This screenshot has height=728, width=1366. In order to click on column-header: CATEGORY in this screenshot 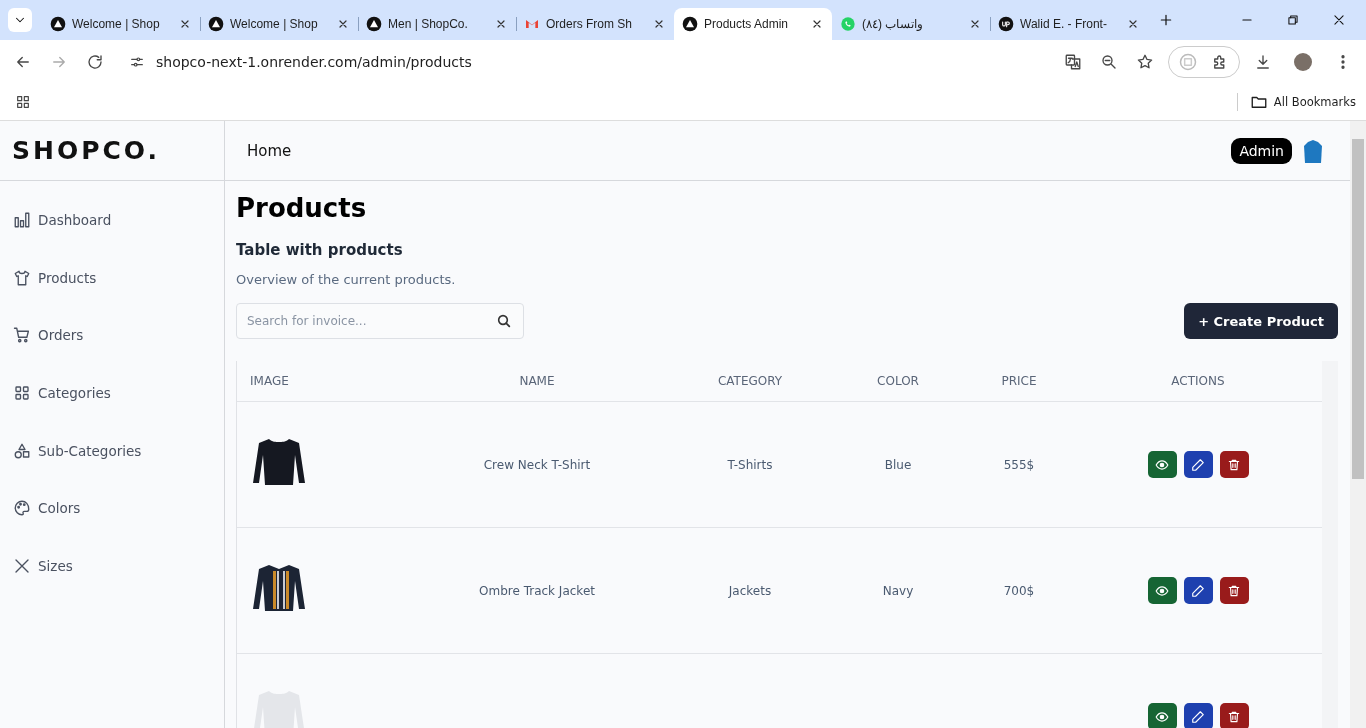, I will do `click(750, 381)`.